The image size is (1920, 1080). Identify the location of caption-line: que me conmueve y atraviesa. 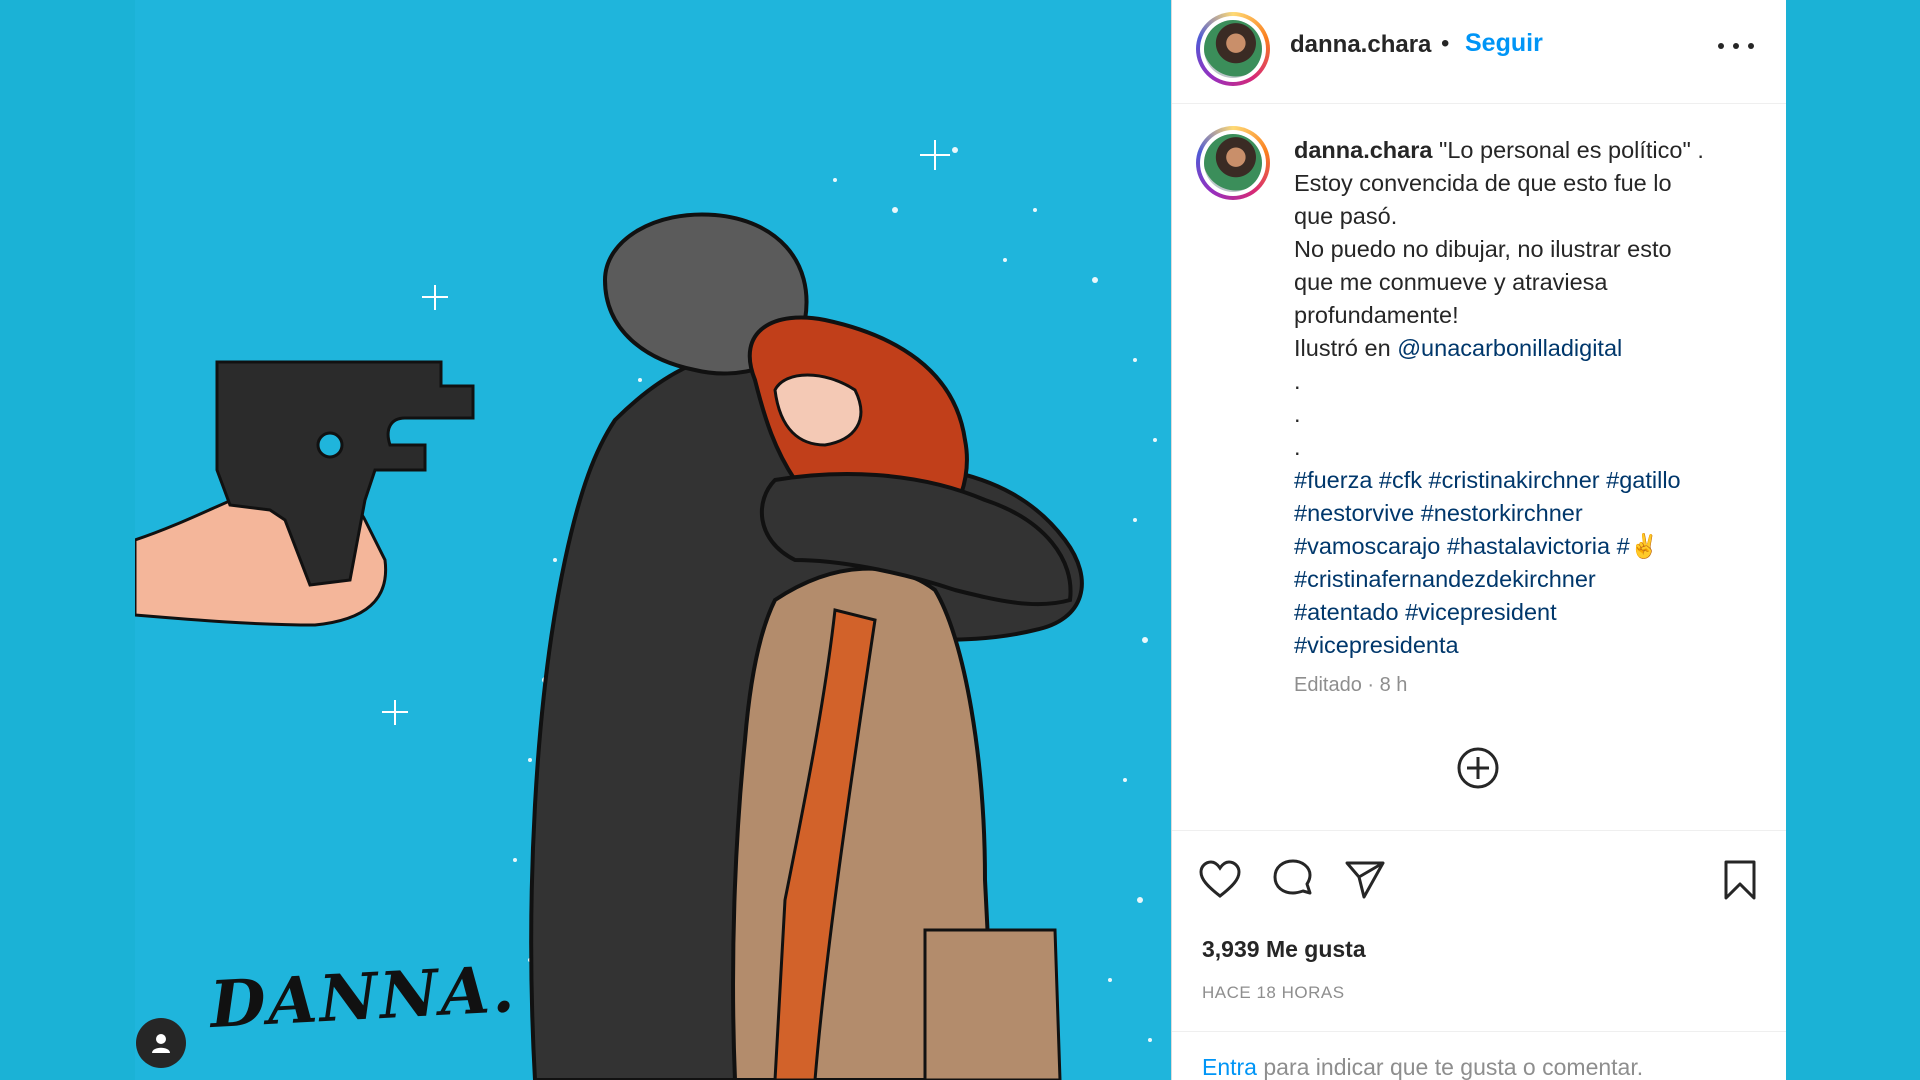
(1451, 282).